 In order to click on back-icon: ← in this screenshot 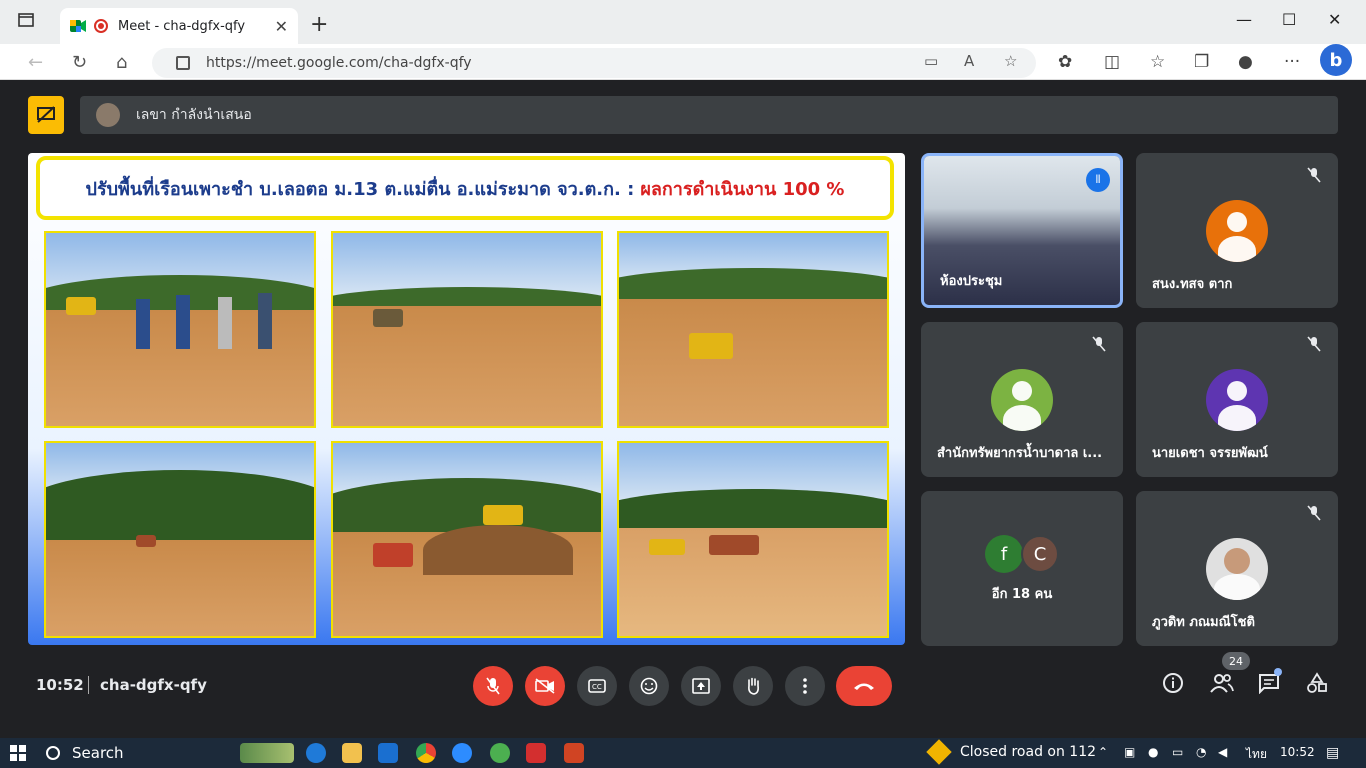, I will do `click(35, 62)`.